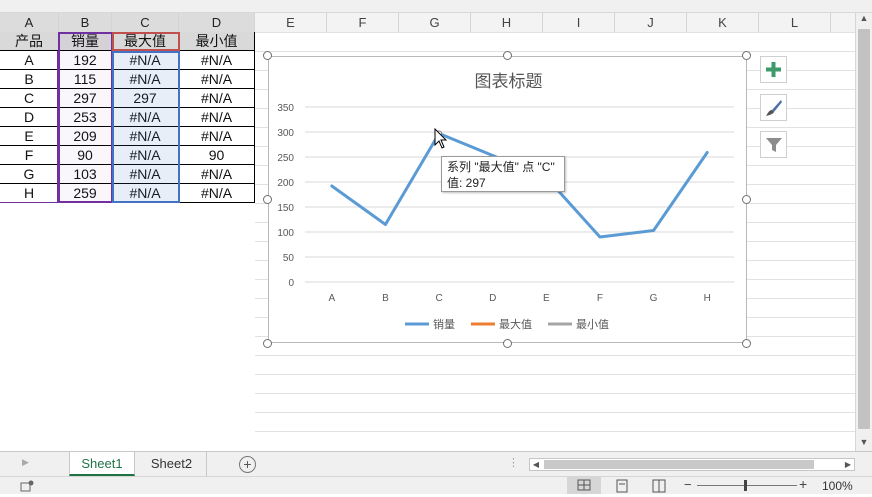 The height and width of the screenshot is (497, 872). Describe the element at coordinates (441, 139) in the screenshot. I see `mouse-pointer-icon` at that location.